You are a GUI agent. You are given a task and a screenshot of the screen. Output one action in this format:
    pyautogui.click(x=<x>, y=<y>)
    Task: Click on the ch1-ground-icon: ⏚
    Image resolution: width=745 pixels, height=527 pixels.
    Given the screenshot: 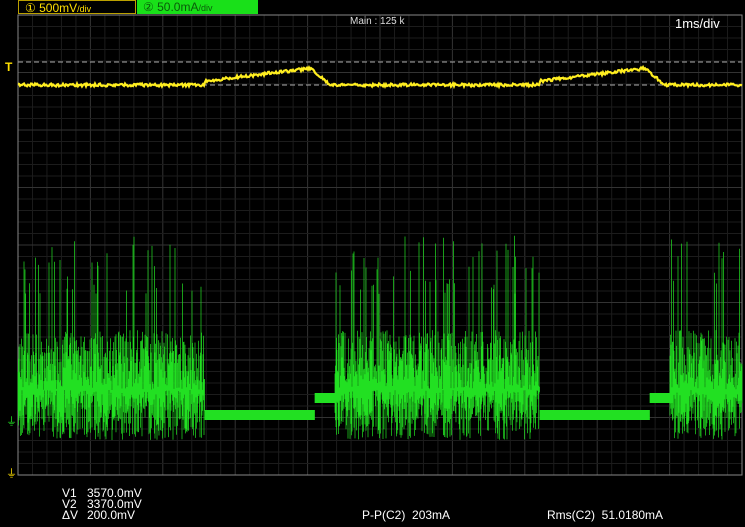 What is the action you would take?
    pyautogui.click(x=11, y=473)
    